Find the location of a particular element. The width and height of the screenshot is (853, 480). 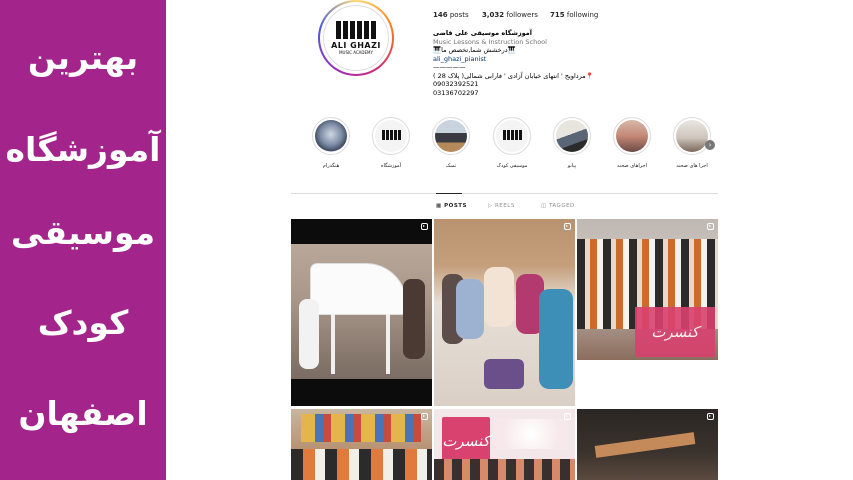

highlight-handpan: هنگدرام is located at coordinates (331, 143).